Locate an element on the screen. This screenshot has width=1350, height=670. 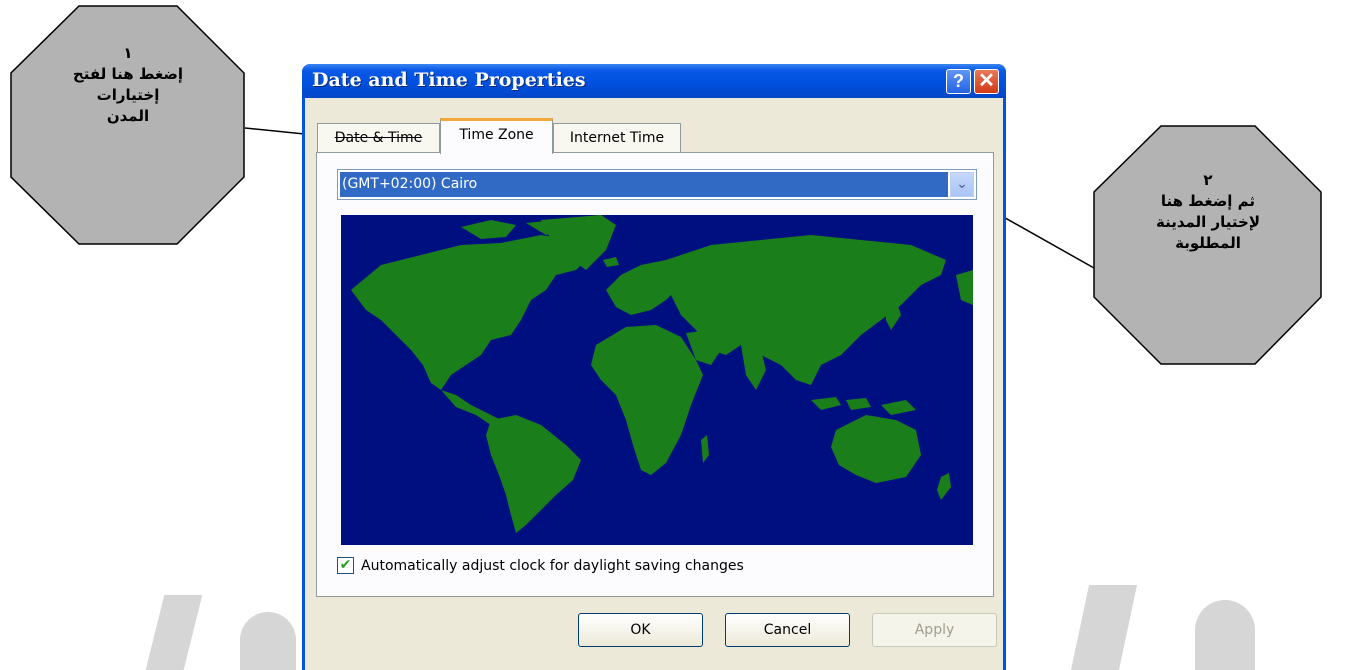
callout-1-number: ١ is located at coordinates (128, 53).